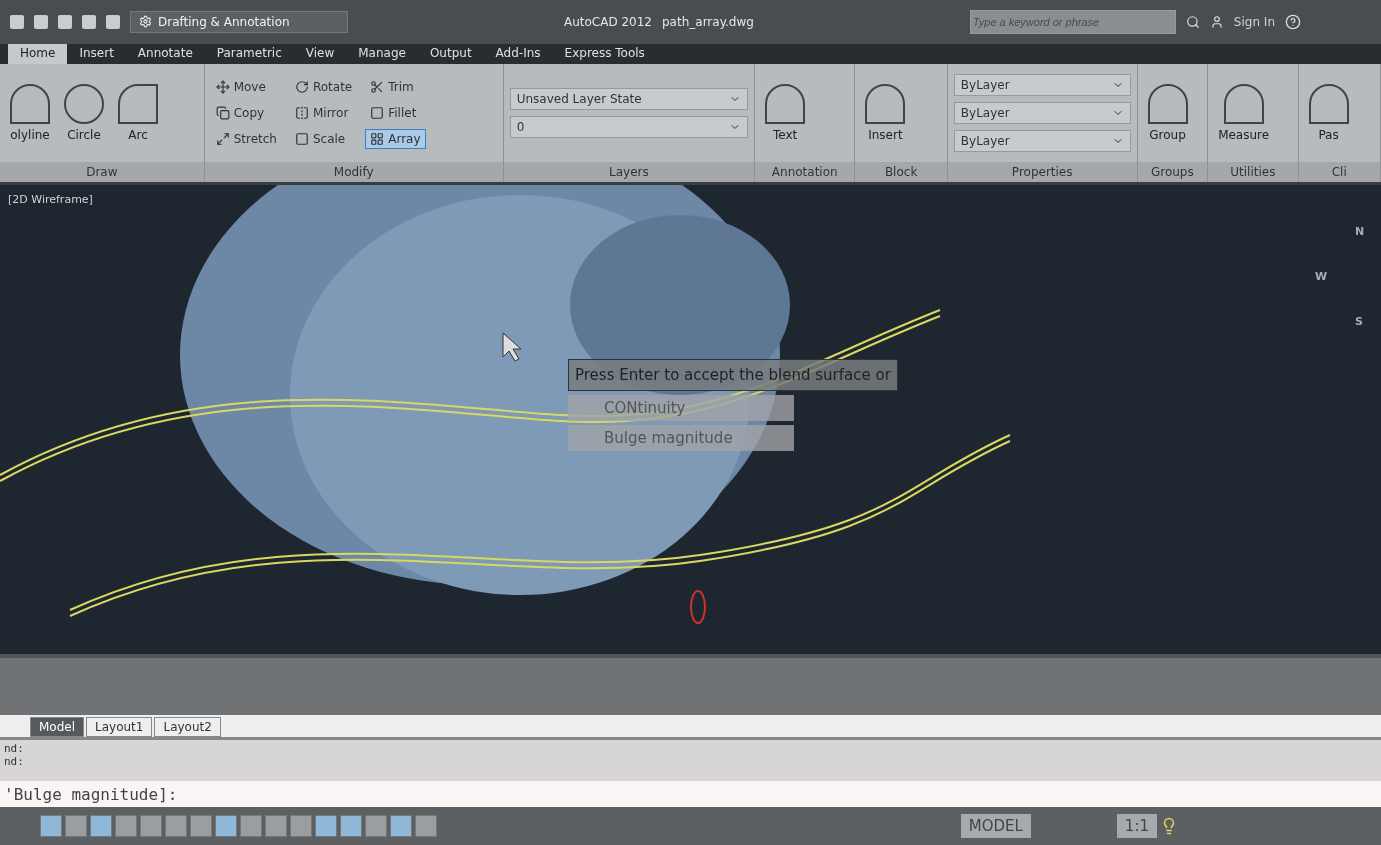  What do you see at coordinates (1339, 171) in the screenshot?
I see `panel-title: Cli` at bounding box center [1339, 171].